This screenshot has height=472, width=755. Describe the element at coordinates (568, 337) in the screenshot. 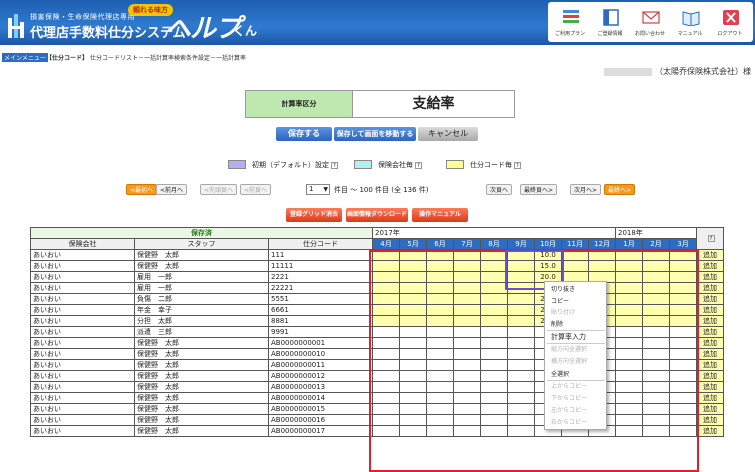

I see `context-menu-item: 計算率入力` at that location.